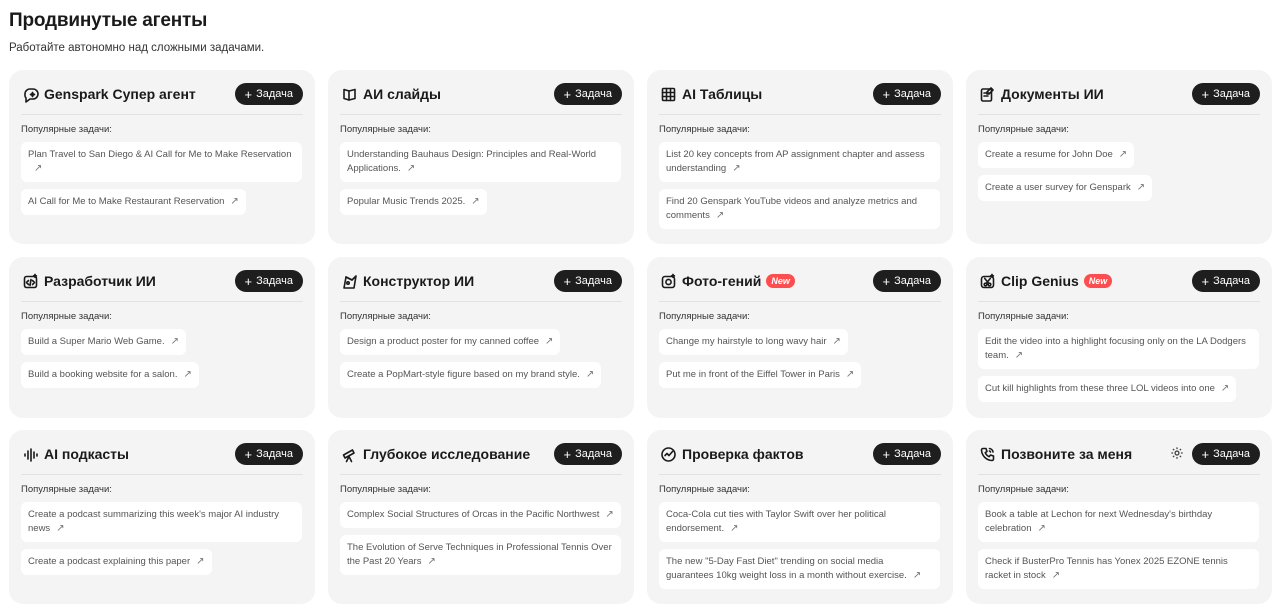 This screenshot has height=615, width=1280. What do you see at coordinates (418, 281) in the screenshot?
I see `agent-title: Конструктор ИИ` at bounding box center [418, 281].